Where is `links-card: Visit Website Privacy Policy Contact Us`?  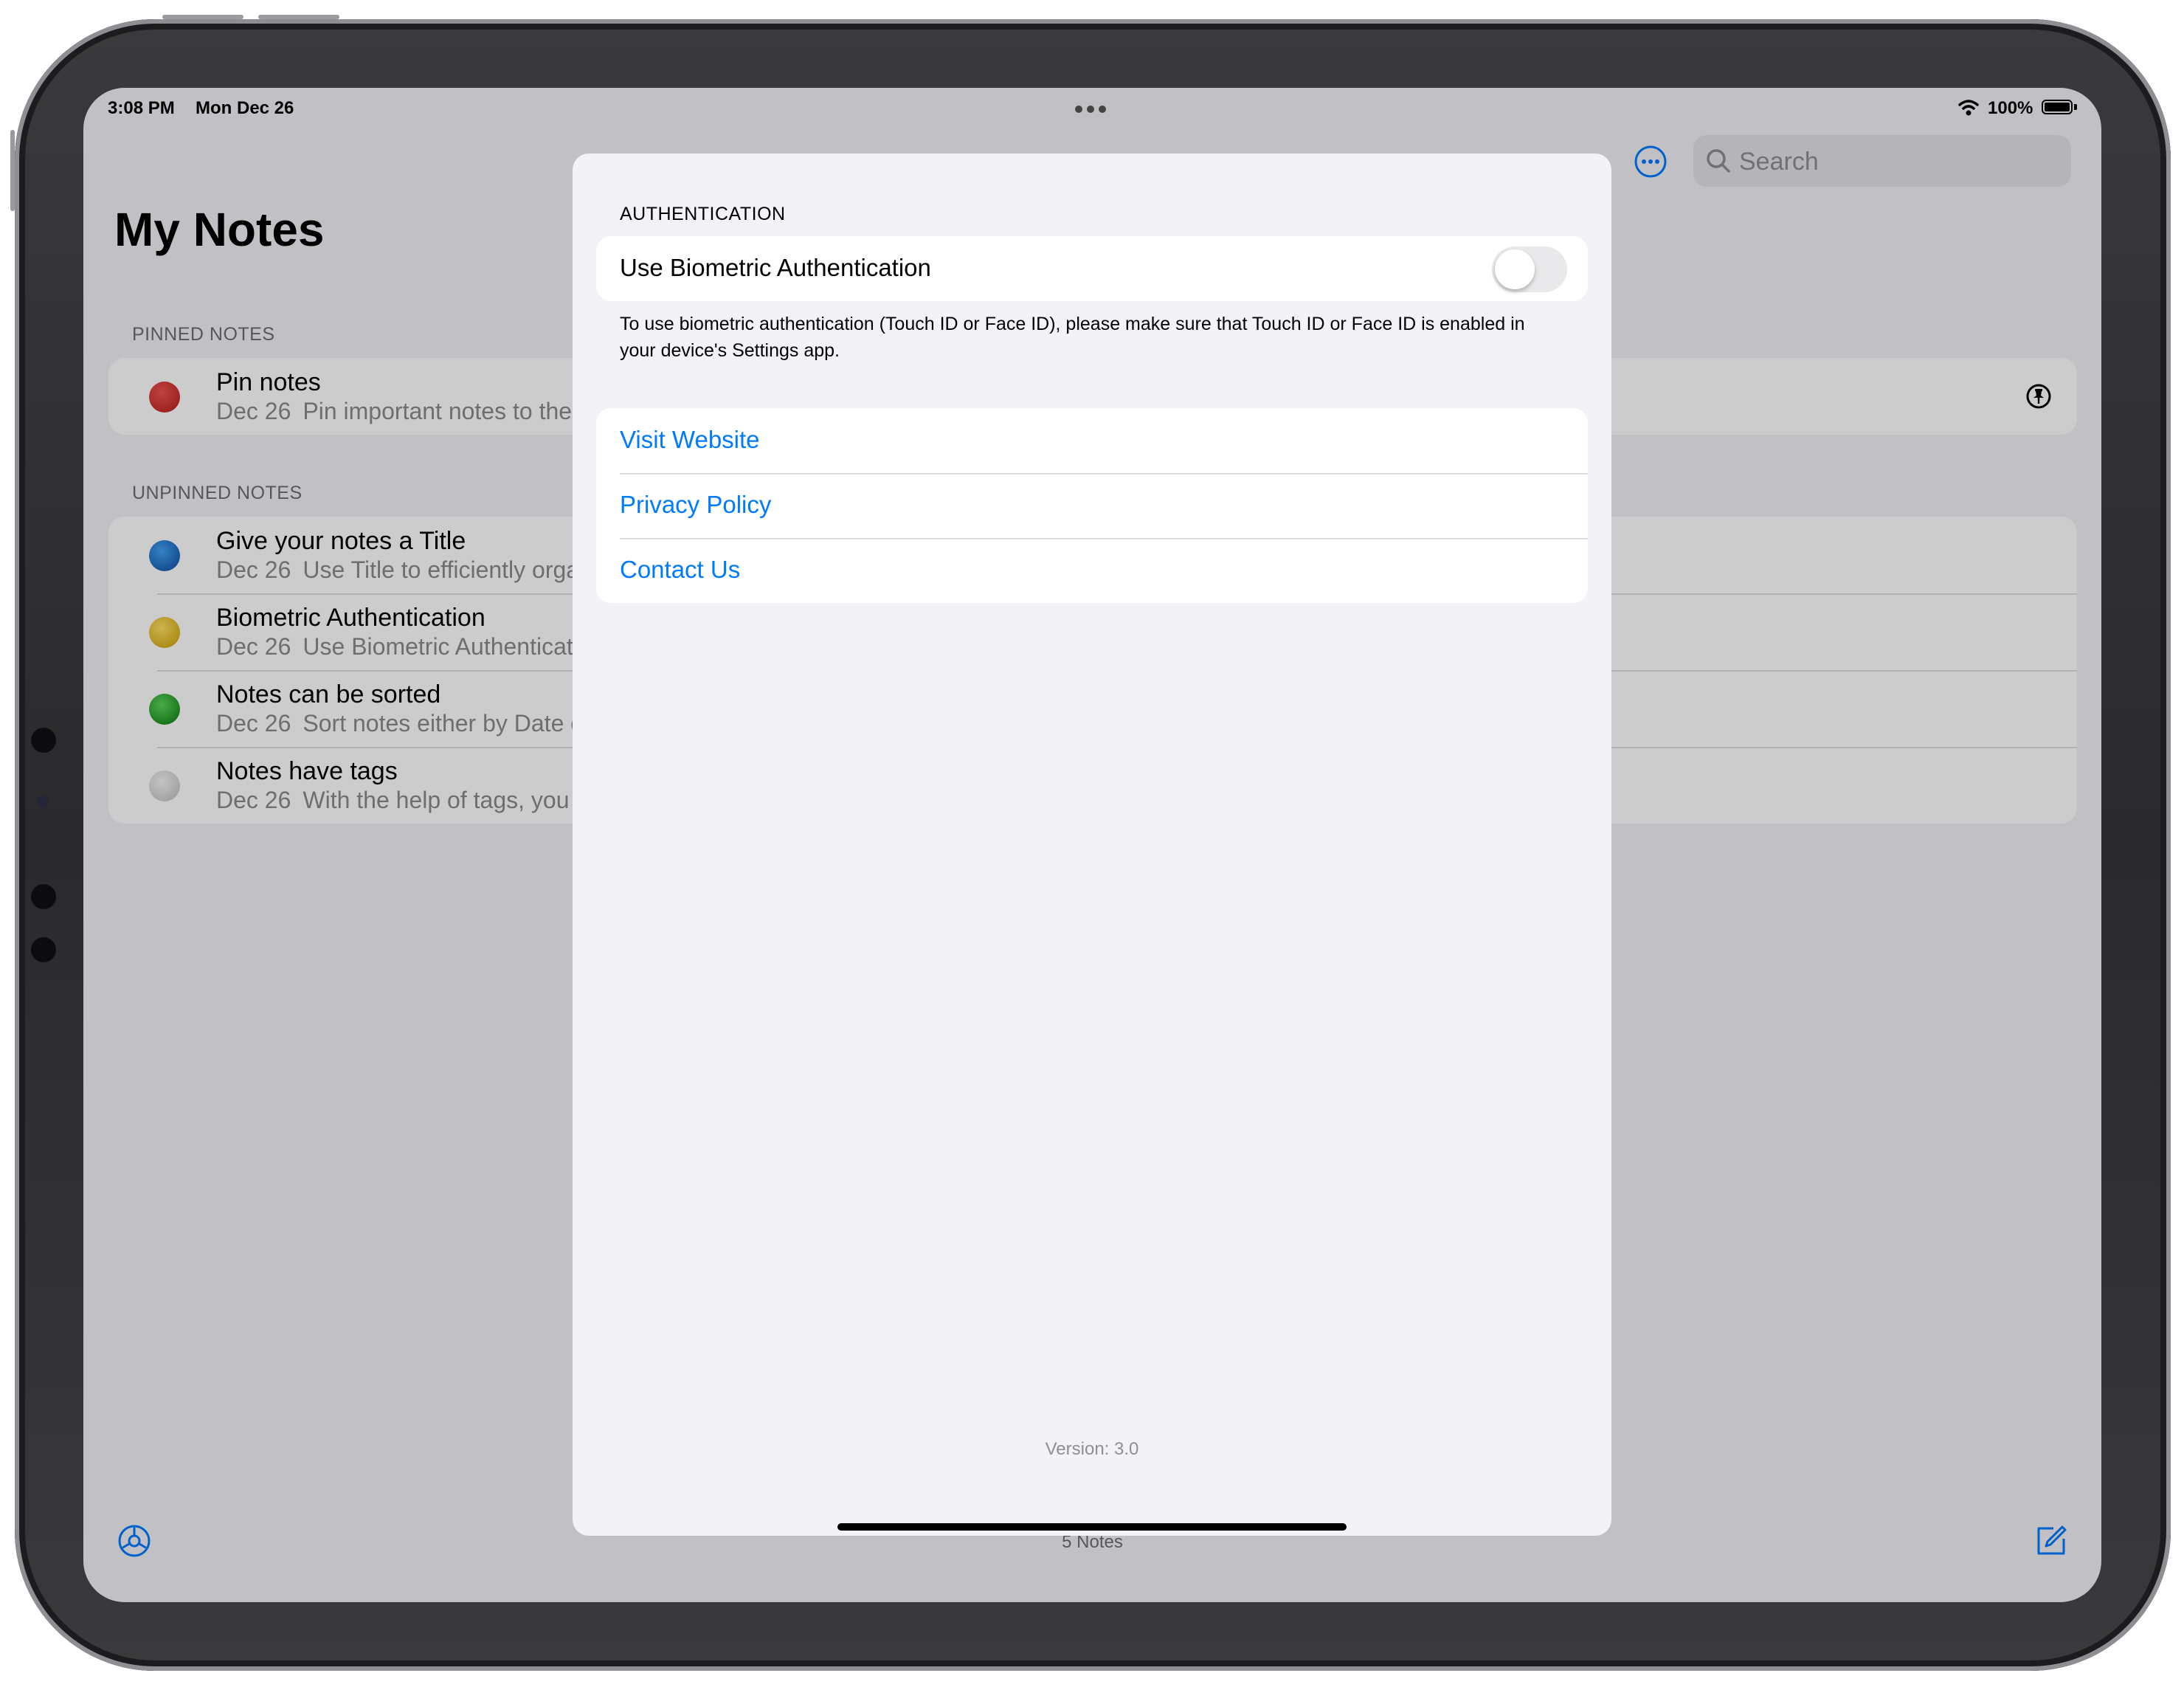
links-card: Visit Website Privacy Policy Contact Us is located at coordinates (1092, 506).